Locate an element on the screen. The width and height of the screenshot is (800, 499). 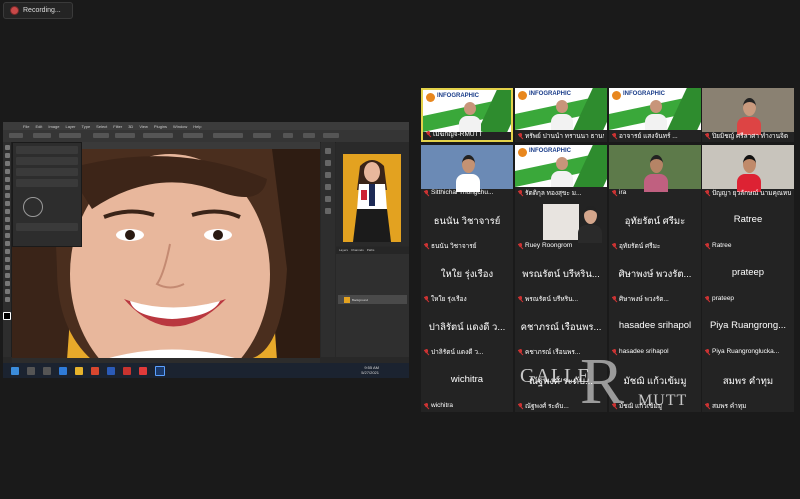
participant-tile: ปิยมิชญ์ ศรีลาศา ทำงานจิต is located at coordinates (748, 115).